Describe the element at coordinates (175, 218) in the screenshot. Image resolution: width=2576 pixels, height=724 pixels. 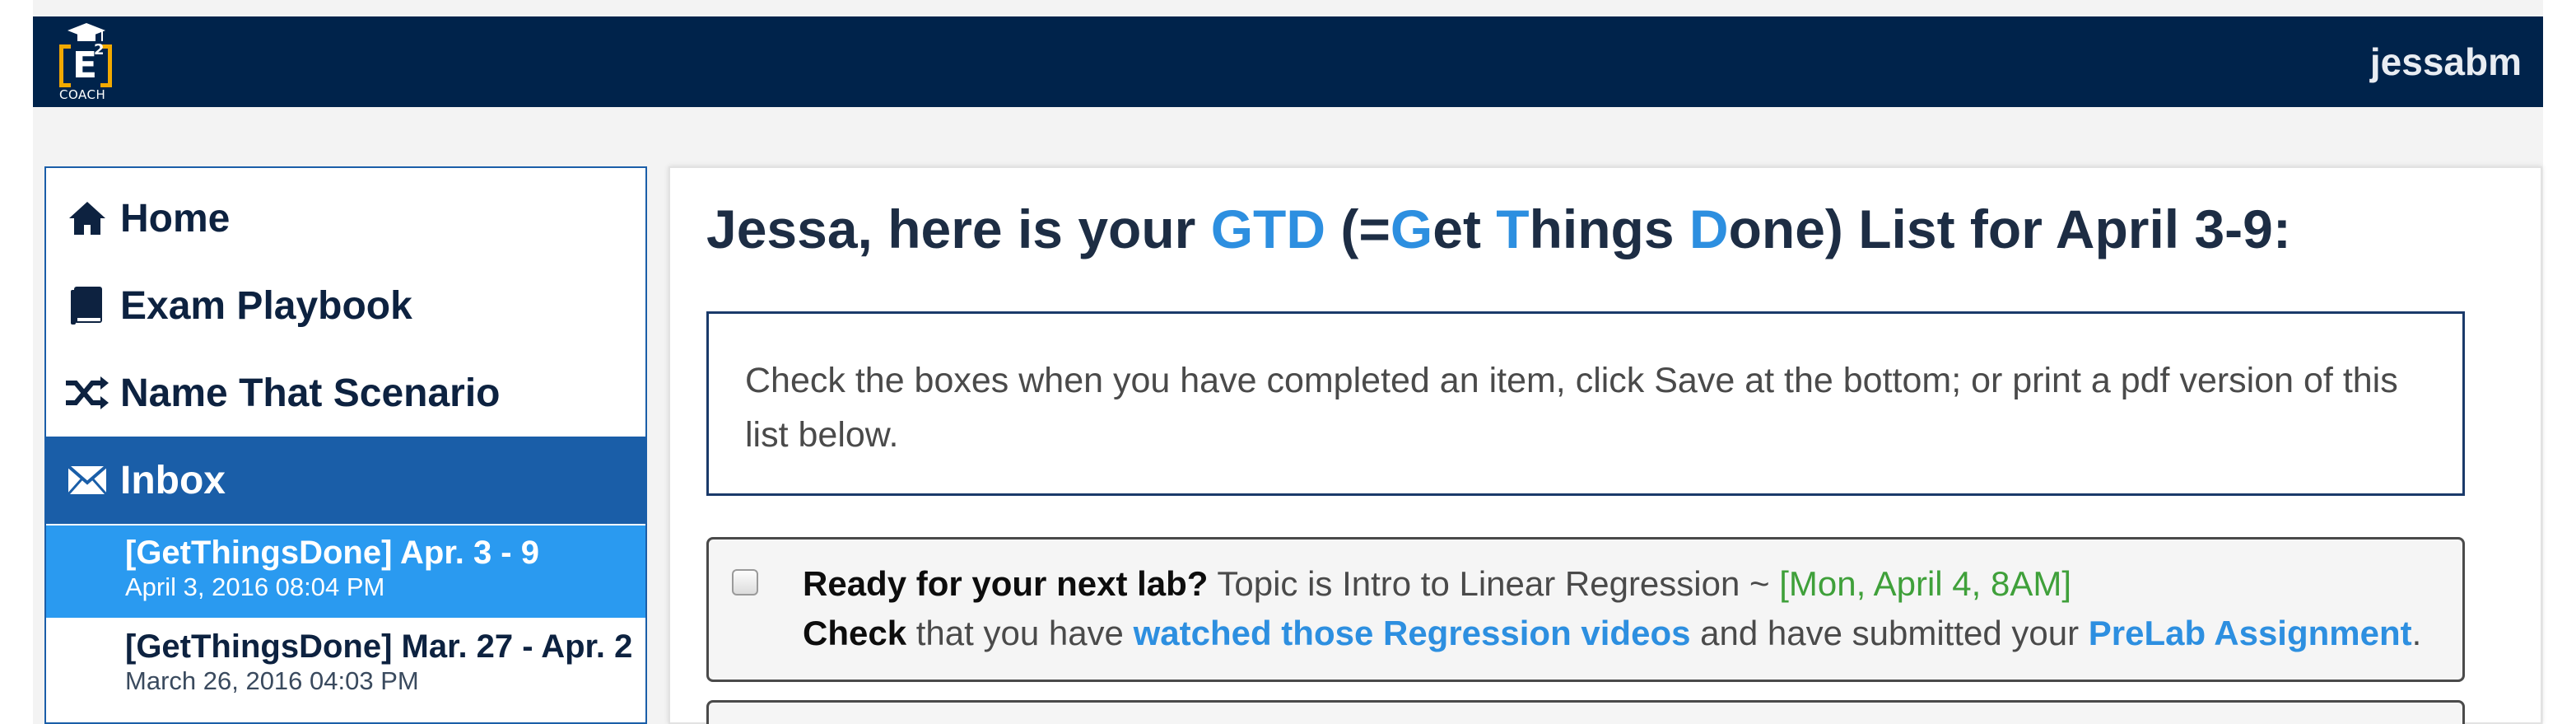
I see `sidebar-item-label: Home` at that location.